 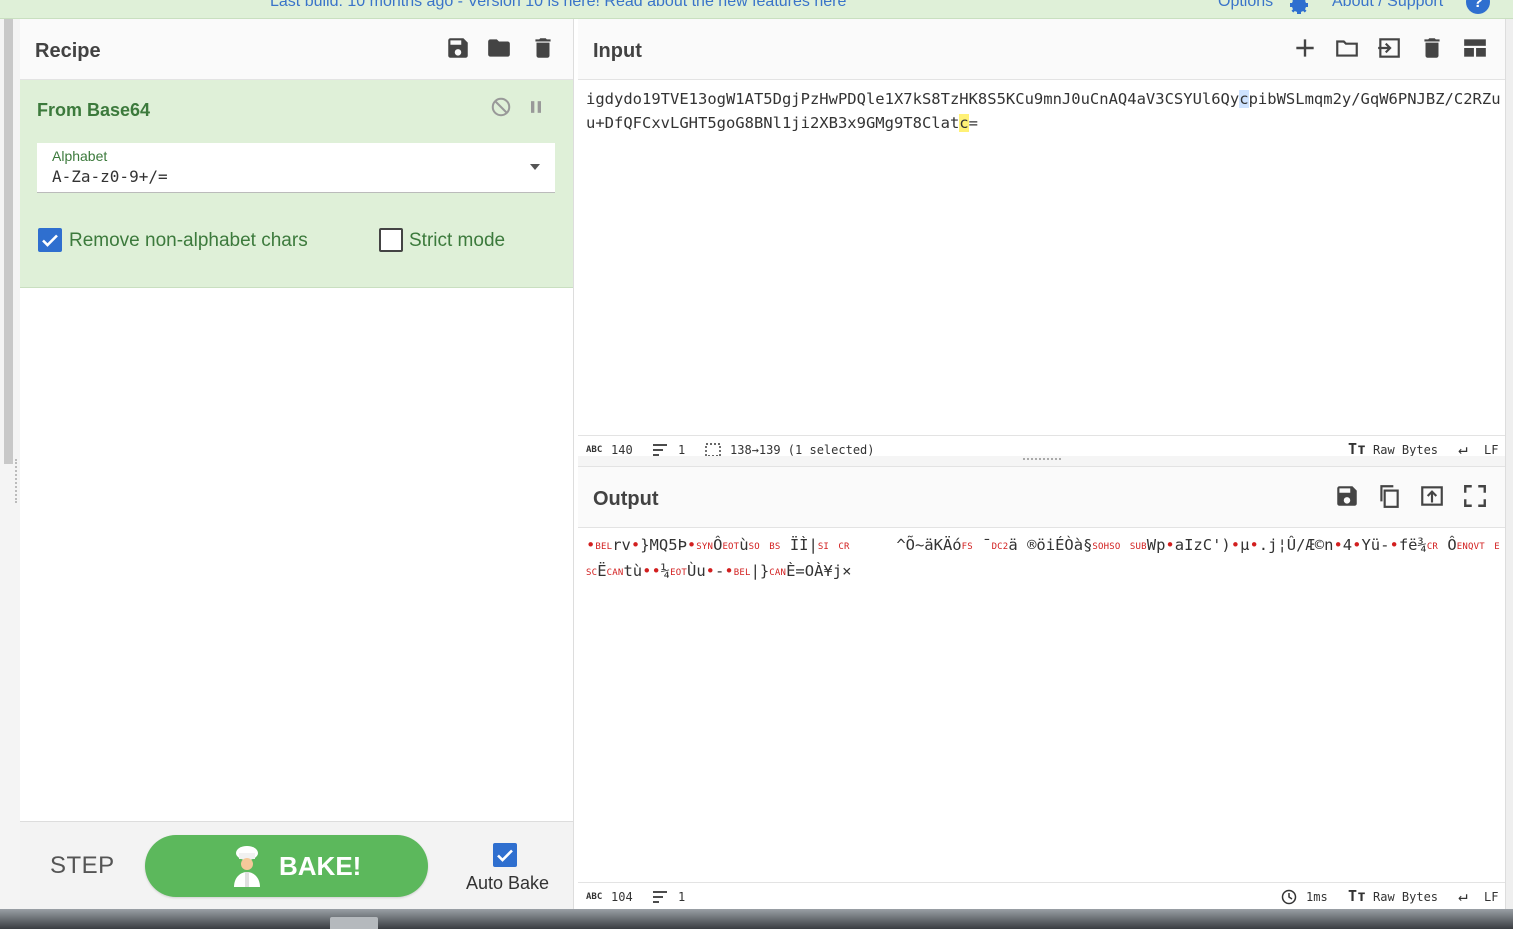 What do you see at coordinates (458, 48) in the screenshot?
I see `save-recipe-icon` at bounding box center [458, 48].